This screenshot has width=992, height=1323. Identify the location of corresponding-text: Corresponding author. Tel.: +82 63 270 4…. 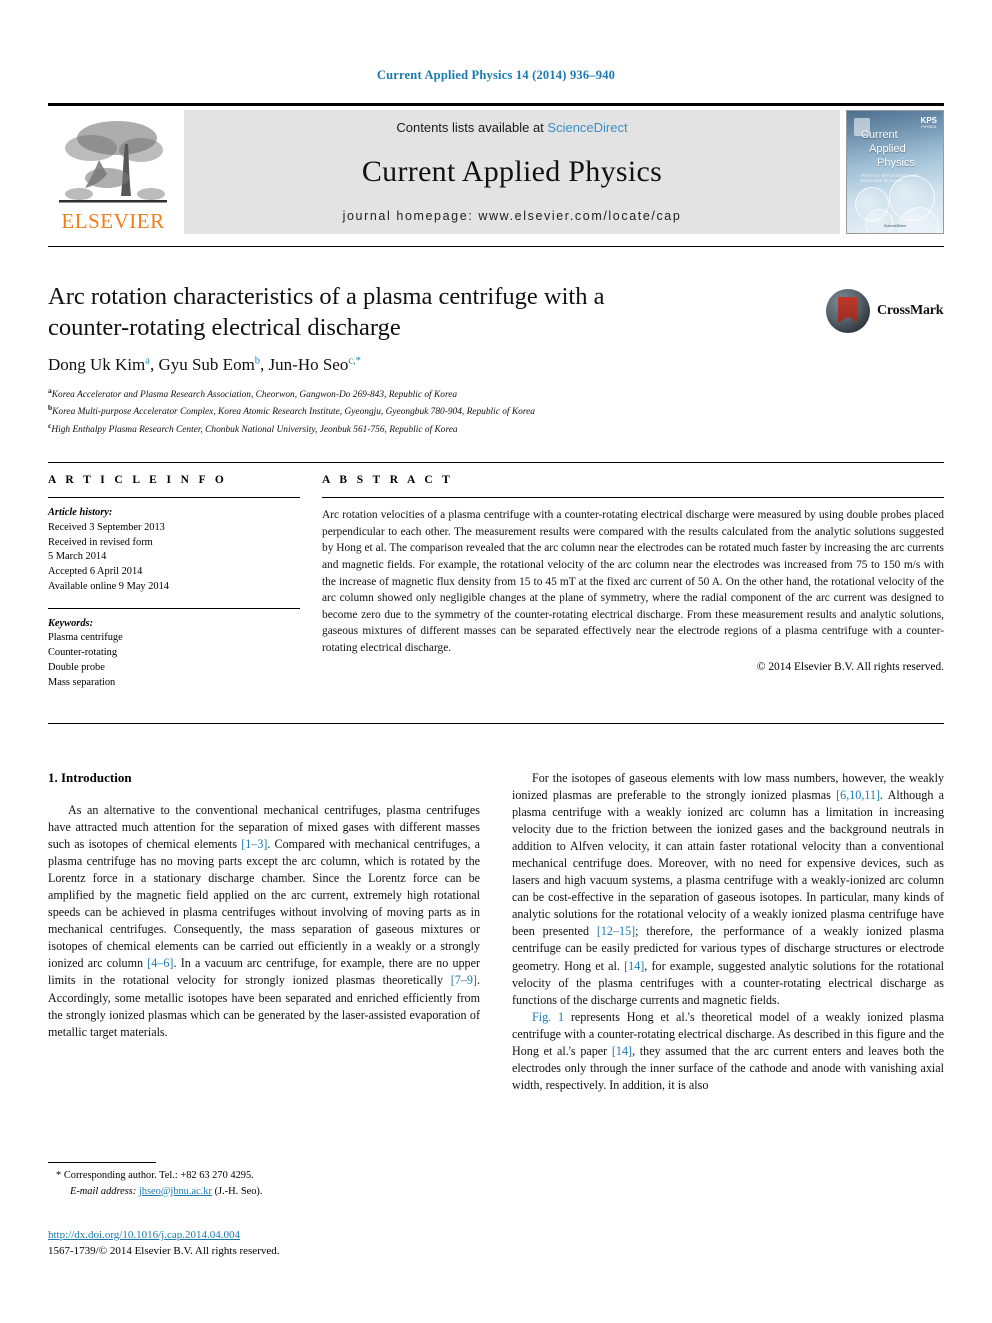
(158, 1175).